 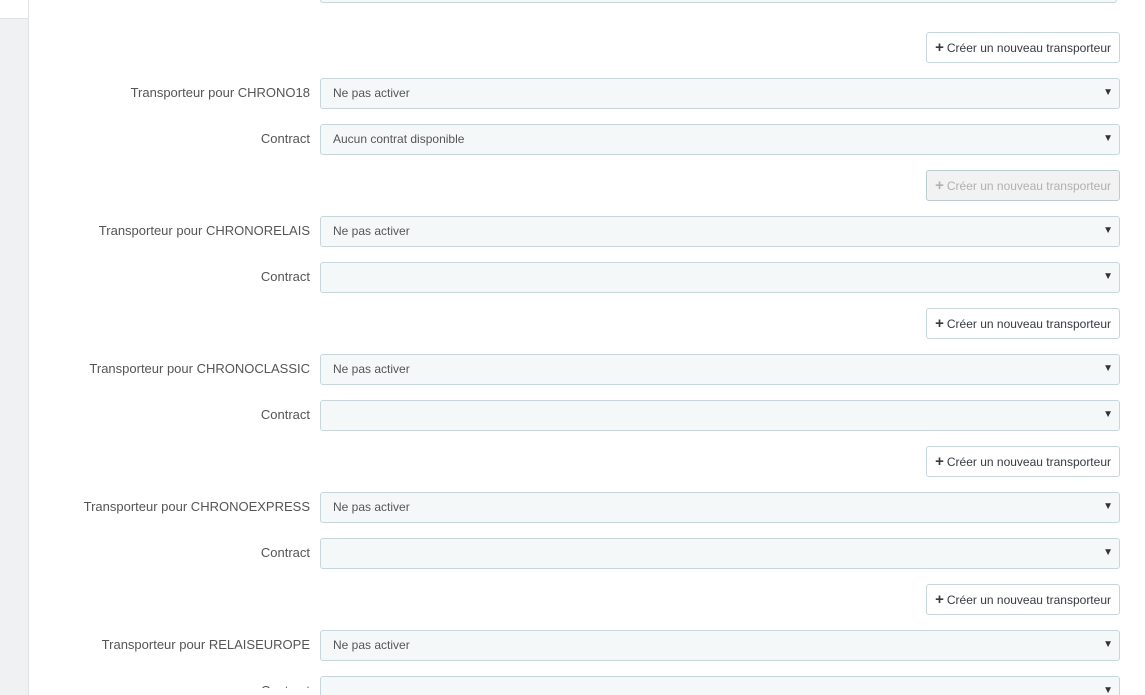 What do you see at coordinates (720, 507) in the screenshot?
I see `carrier-select-chronoexpress: Ne pas activer ▼` at bounding box center [720, 507].